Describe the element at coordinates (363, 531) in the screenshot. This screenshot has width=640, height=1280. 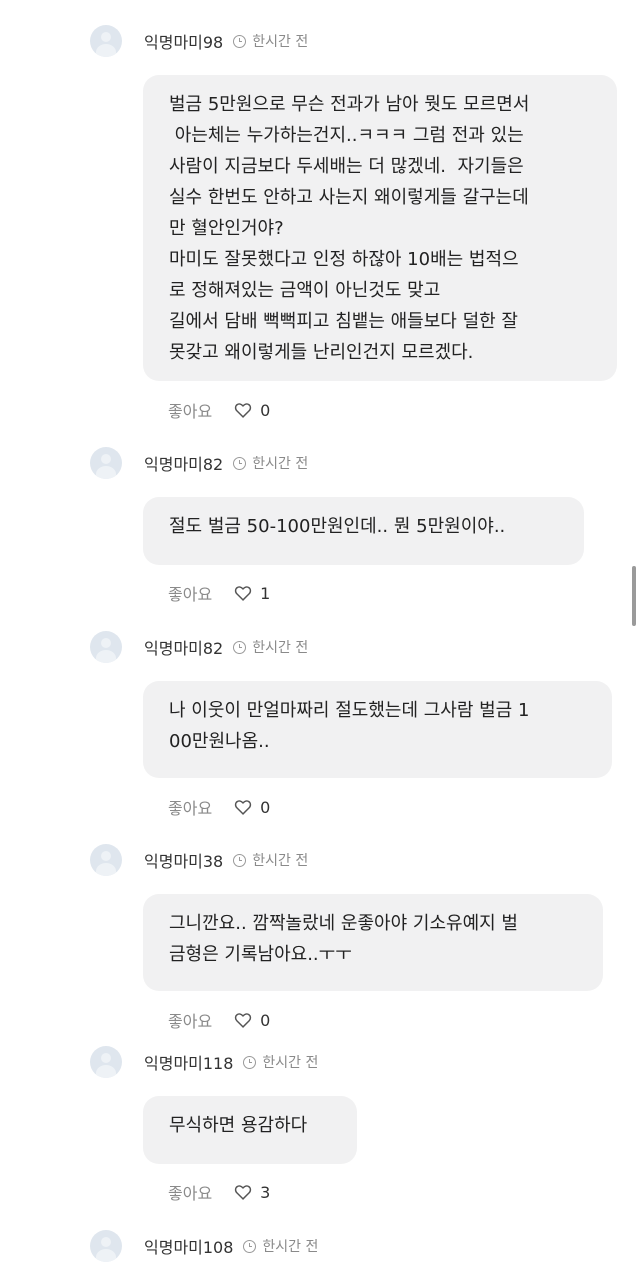
I see `comment-text: 절도 벌금 50-100만원인데.. 뭔 5만원이야..` at that location.